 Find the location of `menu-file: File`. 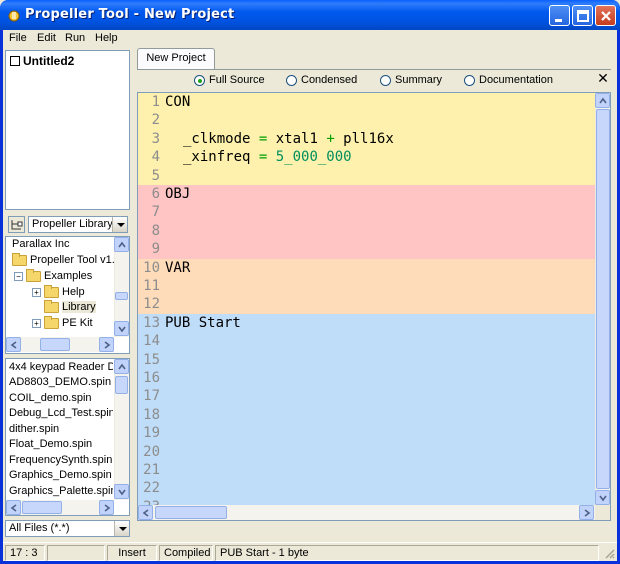

menu-file: File is located at coordinates (18, 38).